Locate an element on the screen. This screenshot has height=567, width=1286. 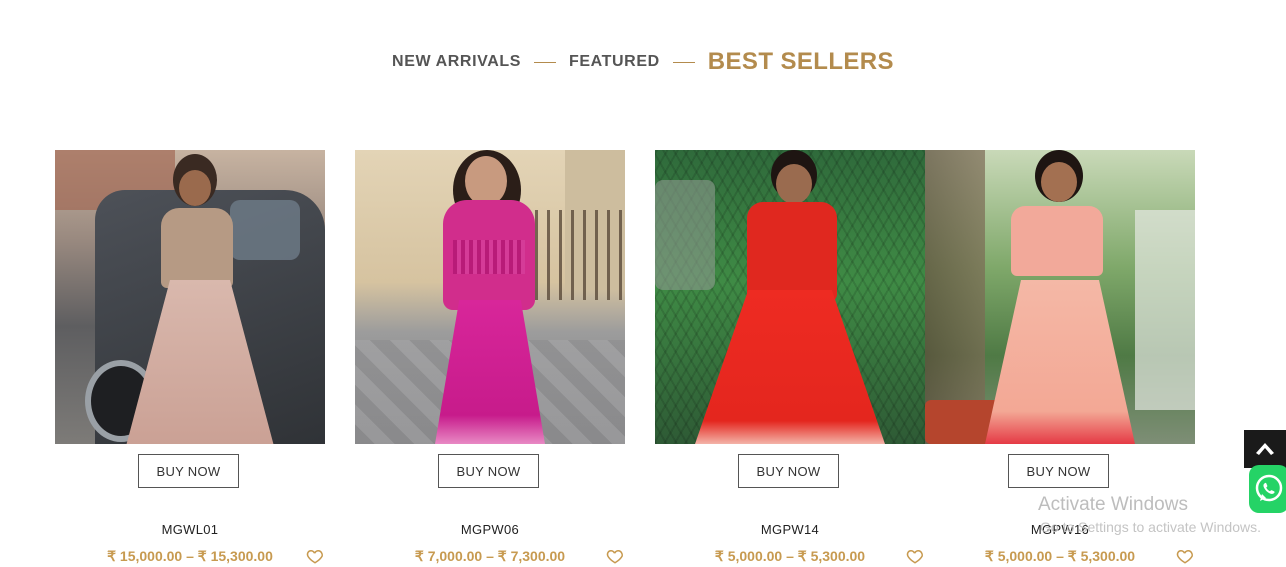
product-price: ₹ 15,000.00 – ₹ 15,300.00 is located at coordinates (190, 556).